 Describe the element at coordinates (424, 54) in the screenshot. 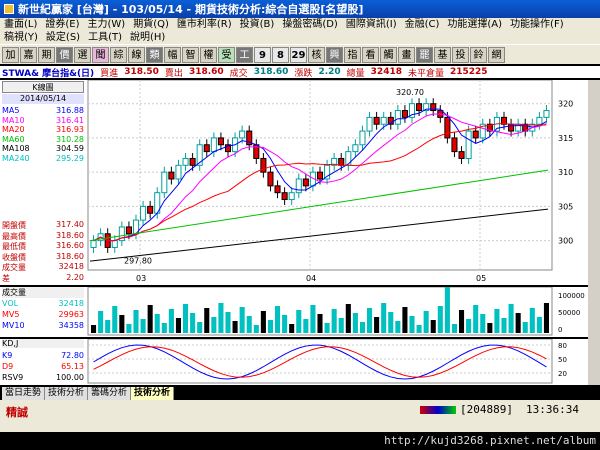

I see `toolbar-button-23: 罷` at that location.